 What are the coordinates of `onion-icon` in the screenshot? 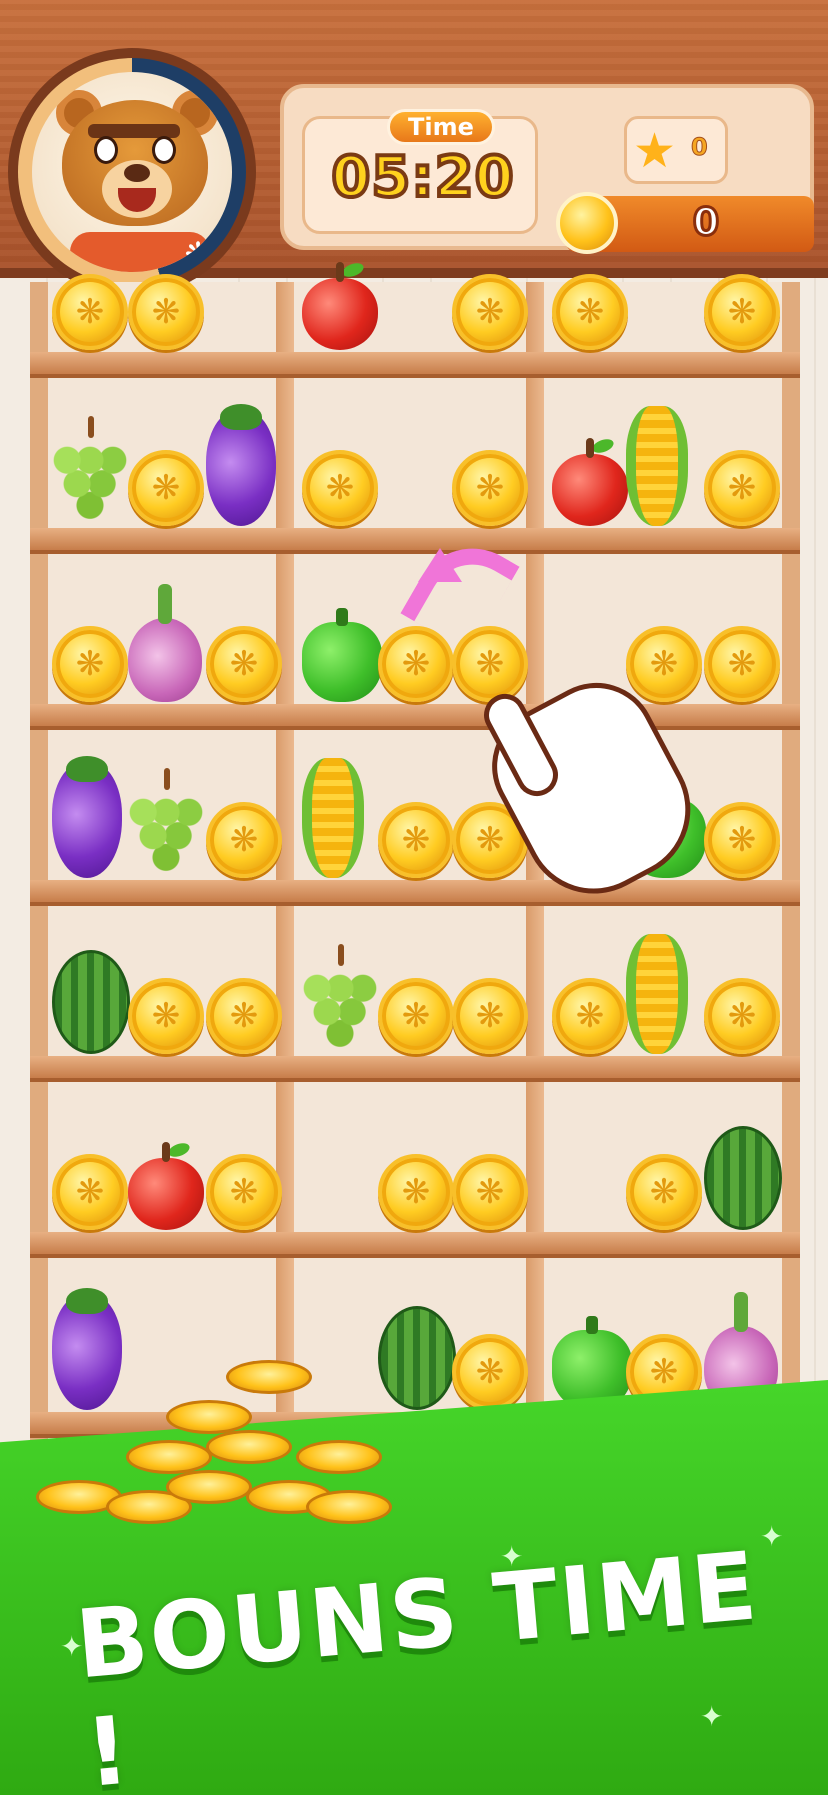 It's located at (165, 643).